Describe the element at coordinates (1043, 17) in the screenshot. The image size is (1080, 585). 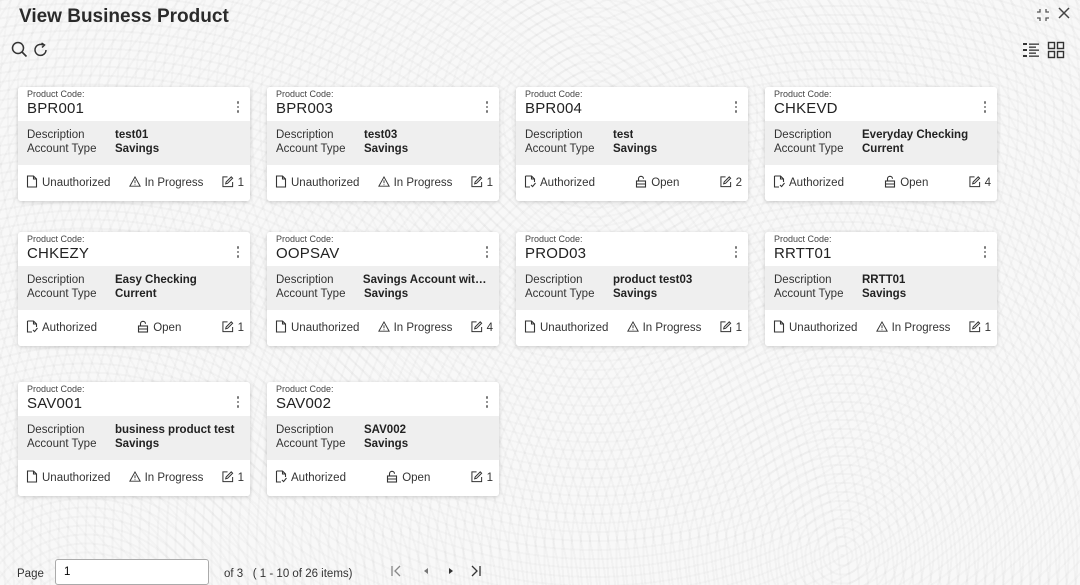
I see `maximize-icon` at that location.